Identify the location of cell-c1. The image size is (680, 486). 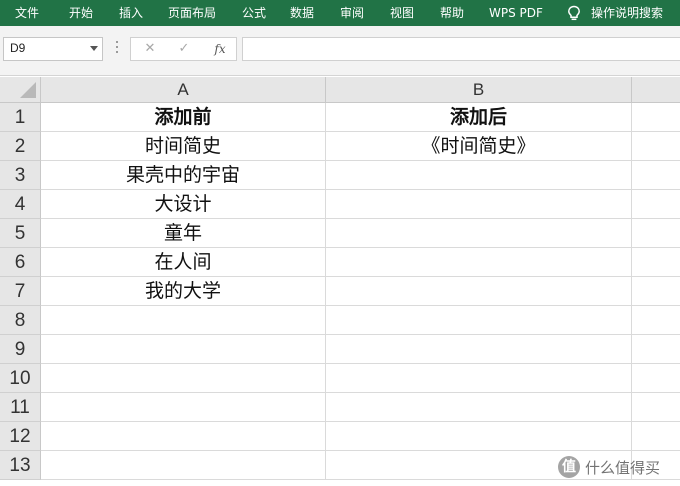
(656, 117).